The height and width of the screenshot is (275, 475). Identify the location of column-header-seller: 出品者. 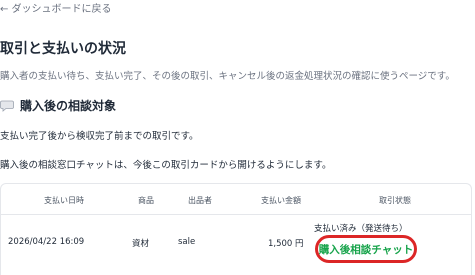
(200, 200).